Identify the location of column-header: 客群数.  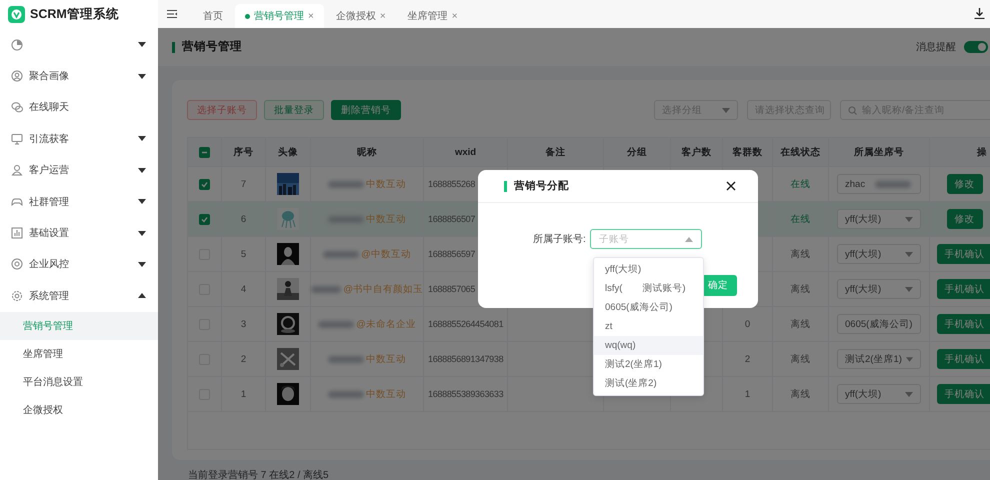
(748, 152).